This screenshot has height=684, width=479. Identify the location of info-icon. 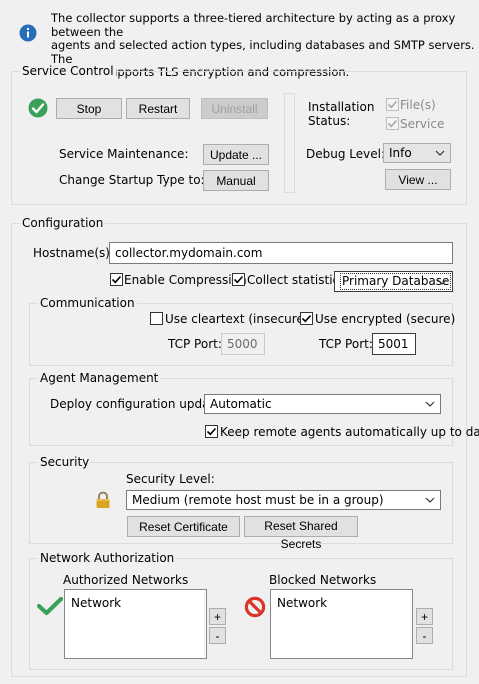
(28, 33).